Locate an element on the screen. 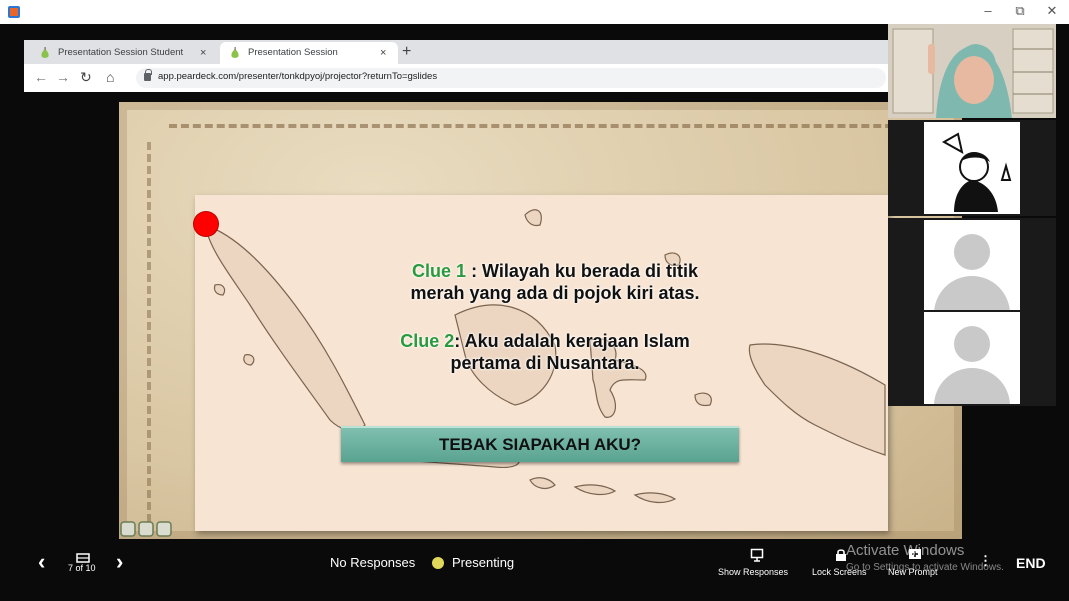 Image resolution: width=1069 pixels, height=601 pixels. tab-presentation-session: Presentation Session × is located at coordinates (309, 53).